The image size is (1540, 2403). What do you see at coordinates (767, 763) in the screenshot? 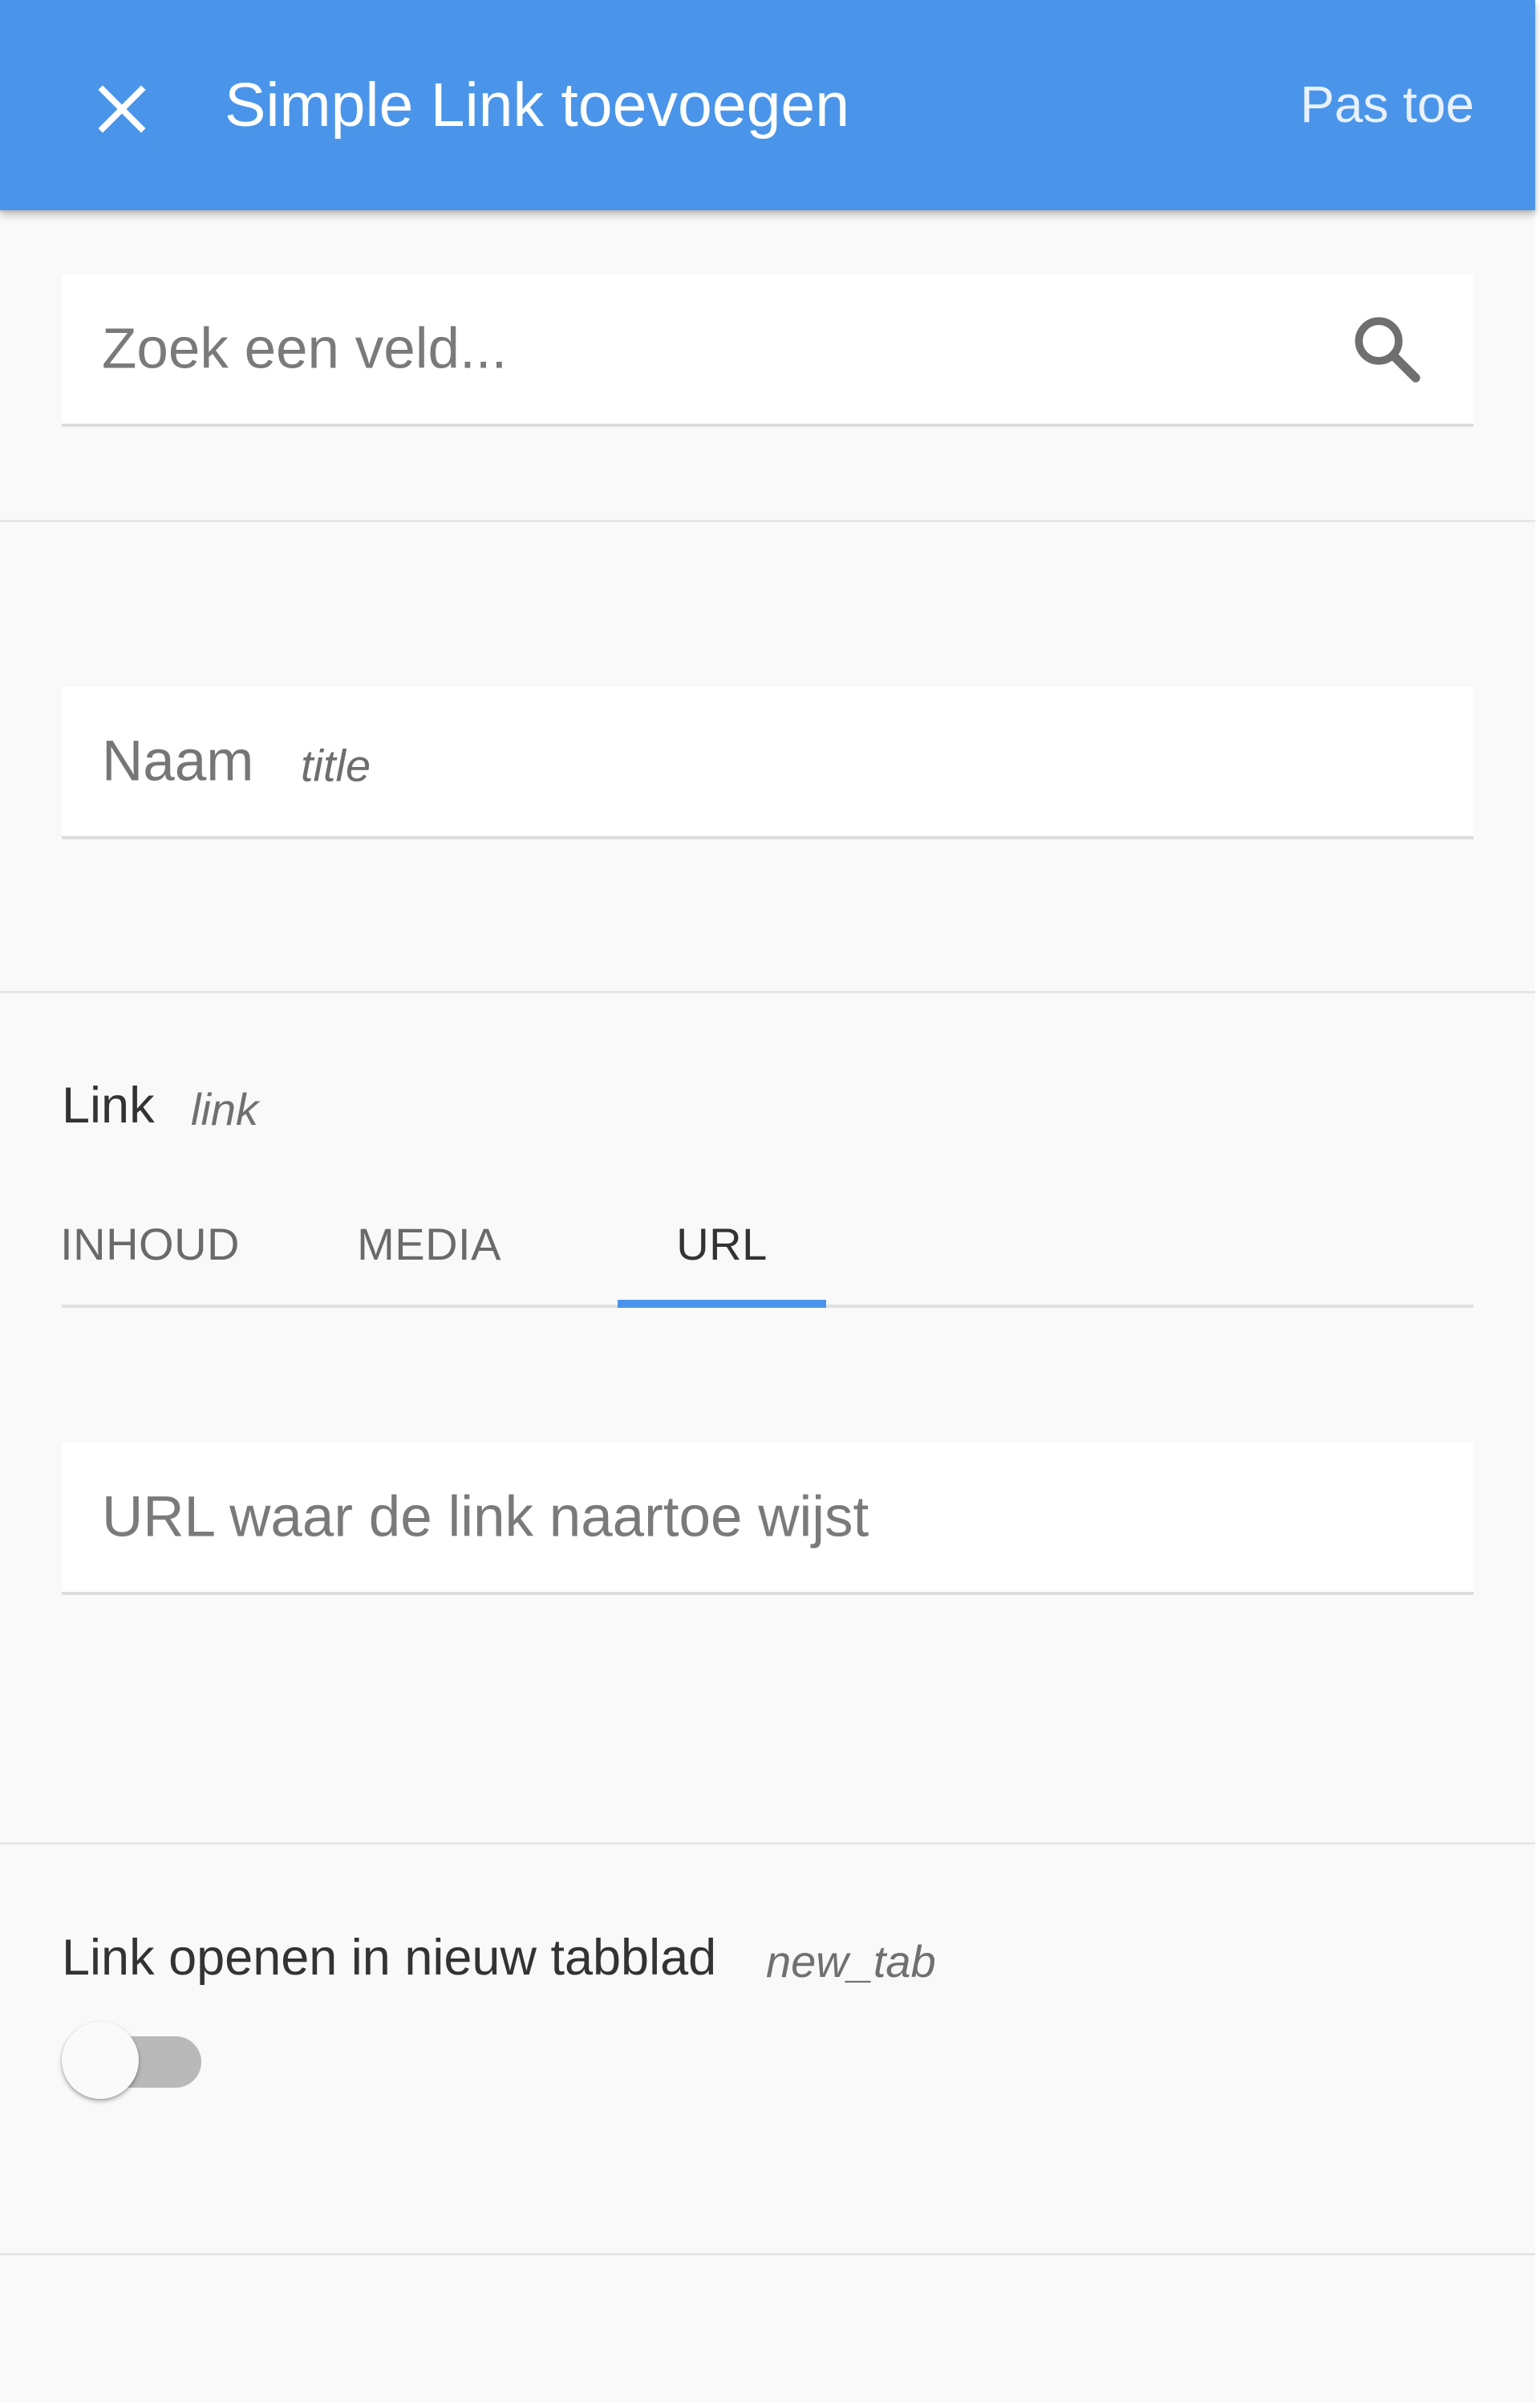
I see `naam-field: Naam title` at bounding box center [767, 763].